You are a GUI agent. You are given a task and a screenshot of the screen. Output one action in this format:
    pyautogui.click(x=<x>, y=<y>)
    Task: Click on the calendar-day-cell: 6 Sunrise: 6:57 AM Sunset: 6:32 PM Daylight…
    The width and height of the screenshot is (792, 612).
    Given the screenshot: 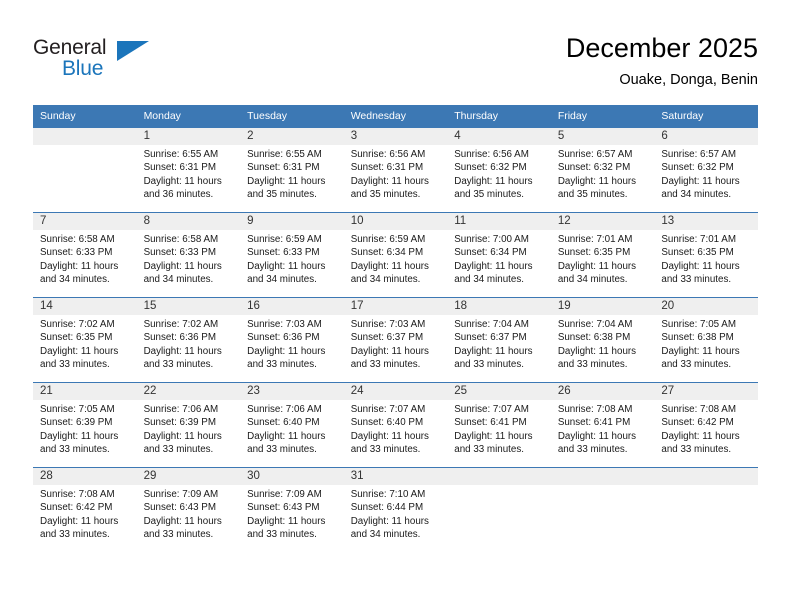 What is the action you would take?
    pyautogui.click(x=706, y=170)
    